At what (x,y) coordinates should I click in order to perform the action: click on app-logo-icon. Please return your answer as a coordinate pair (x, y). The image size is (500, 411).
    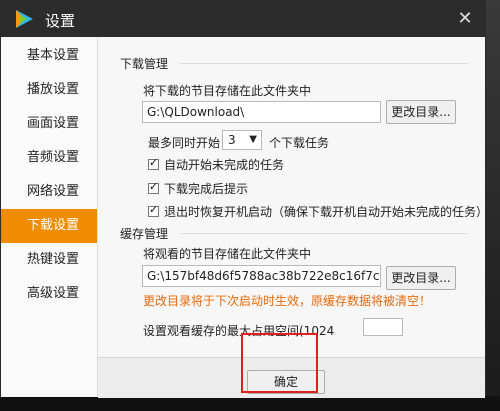
    Looking at the image, I should click on (24, 19).